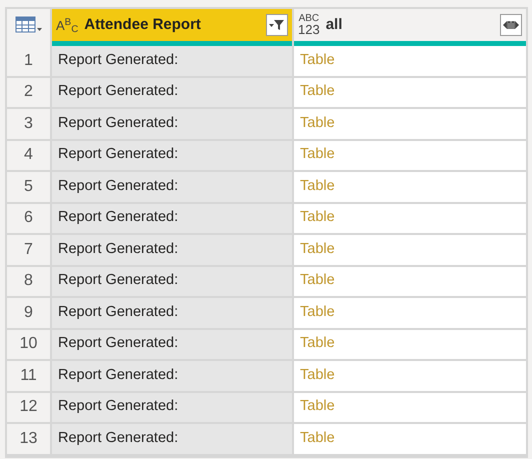 This screenshot has height=459, width=532. I want to click on row-number: 3, so click(28, 123).